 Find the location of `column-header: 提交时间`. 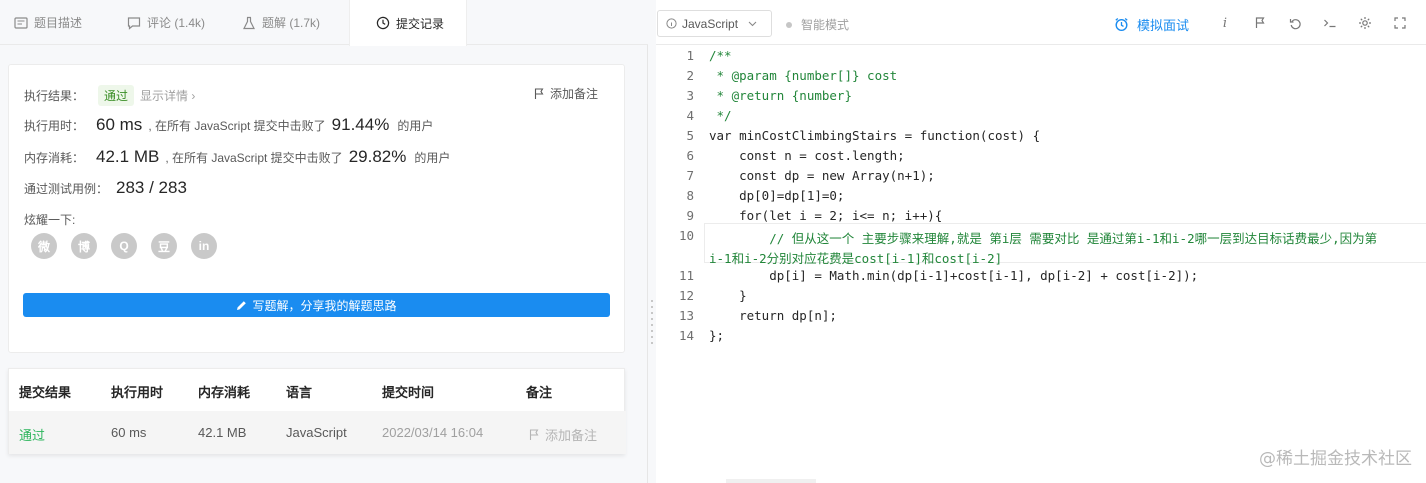

column-header: 提交时间 is located at coordinates (408, 392).